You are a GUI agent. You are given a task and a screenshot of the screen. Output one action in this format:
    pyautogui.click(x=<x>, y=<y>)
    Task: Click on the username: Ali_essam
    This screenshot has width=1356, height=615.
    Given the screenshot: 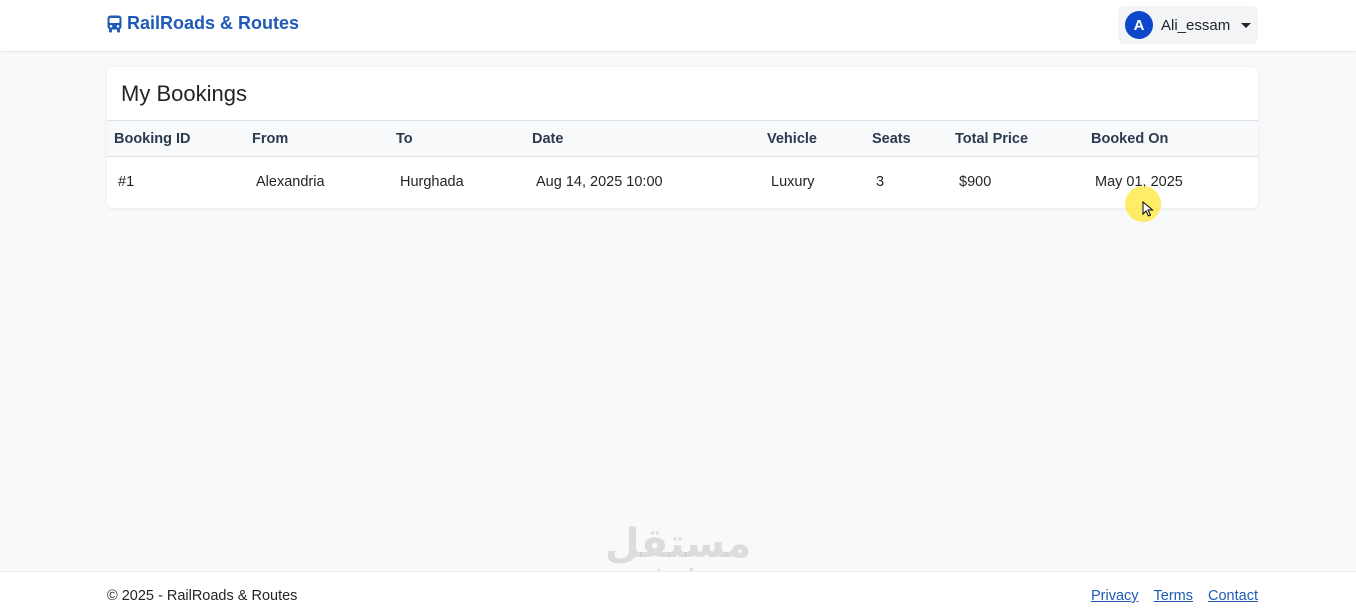 What is the action you would take?
    pyautogui.click(x=1196, y=25)
    